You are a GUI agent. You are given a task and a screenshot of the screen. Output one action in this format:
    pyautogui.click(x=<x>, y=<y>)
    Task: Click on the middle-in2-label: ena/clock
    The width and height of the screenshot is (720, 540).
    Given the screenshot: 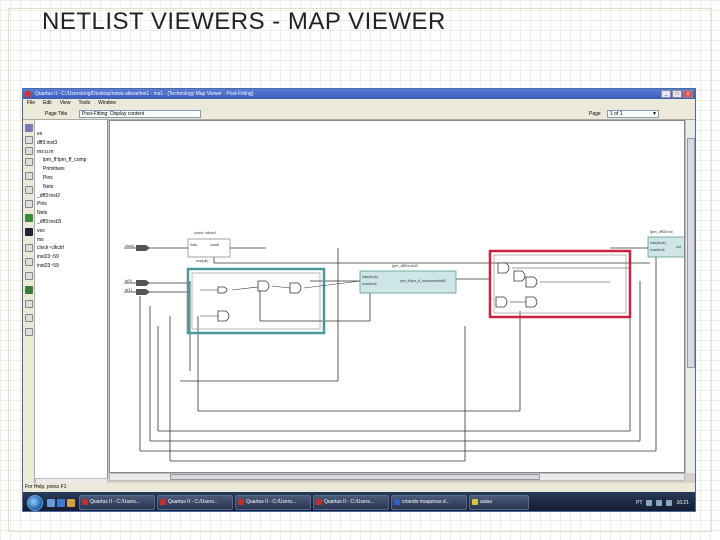 What is the action you would take?
    pyautogui.click(x=369, y=284)
    